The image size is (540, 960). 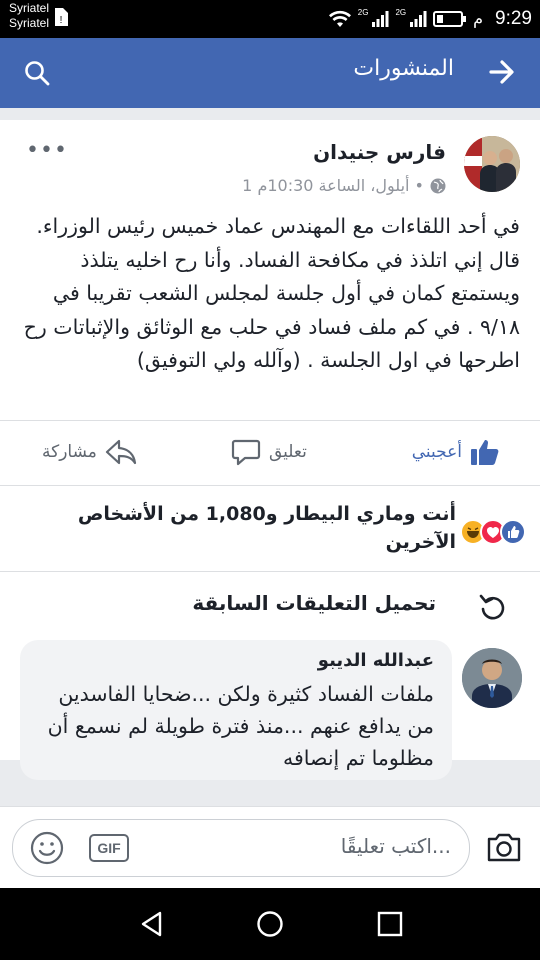 What do you see at coordinates (109, 848) in the screenshot?
I see `gif-button: GIF` at bounding box center [109, 848].